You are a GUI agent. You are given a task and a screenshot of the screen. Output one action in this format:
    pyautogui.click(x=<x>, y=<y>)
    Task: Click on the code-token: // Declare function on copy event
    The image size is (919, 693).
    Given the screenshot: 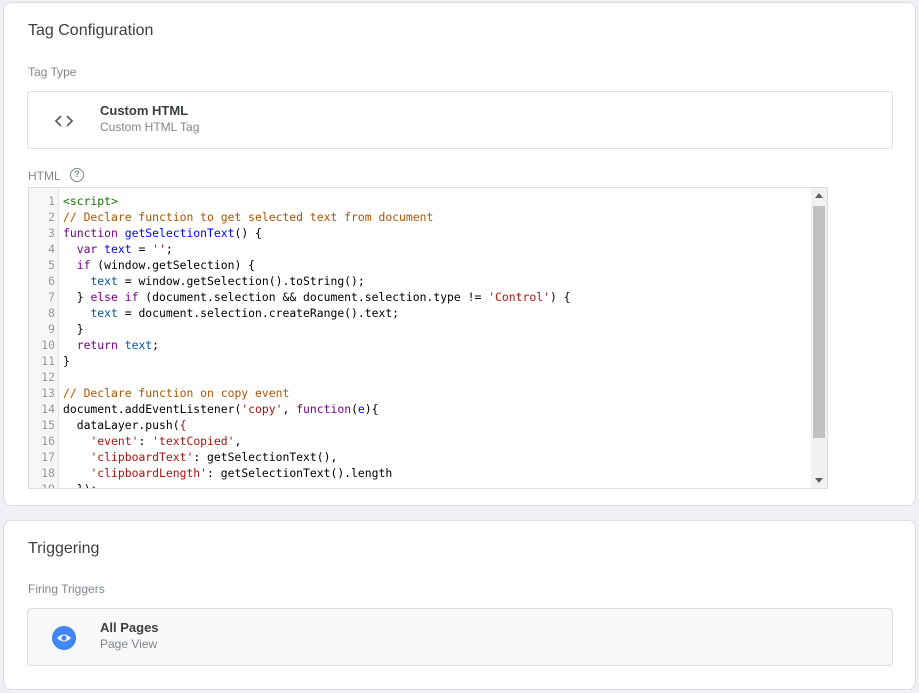 What is the action you would take?
    pyautogui.click(x=176, y=393)
    